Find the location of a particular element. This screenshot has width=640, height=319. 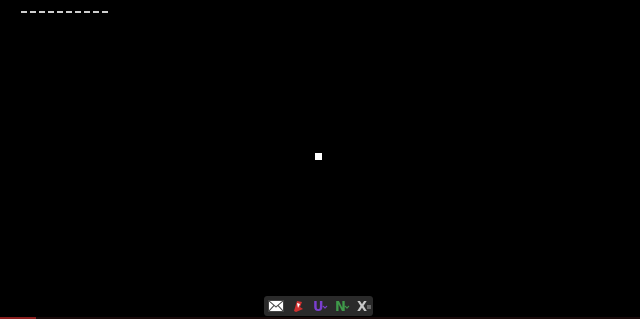

n-app-glyph: N is located at coordinates (340, 306).